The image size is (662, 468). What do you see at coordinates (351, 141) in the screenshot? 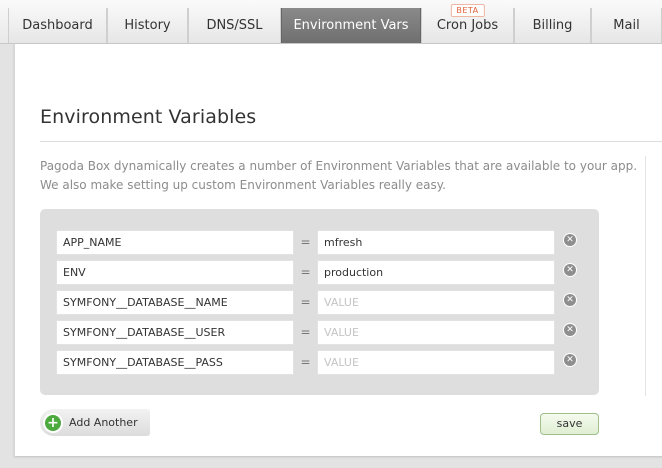
I see `title-divider` at bounding box center [351, 141].